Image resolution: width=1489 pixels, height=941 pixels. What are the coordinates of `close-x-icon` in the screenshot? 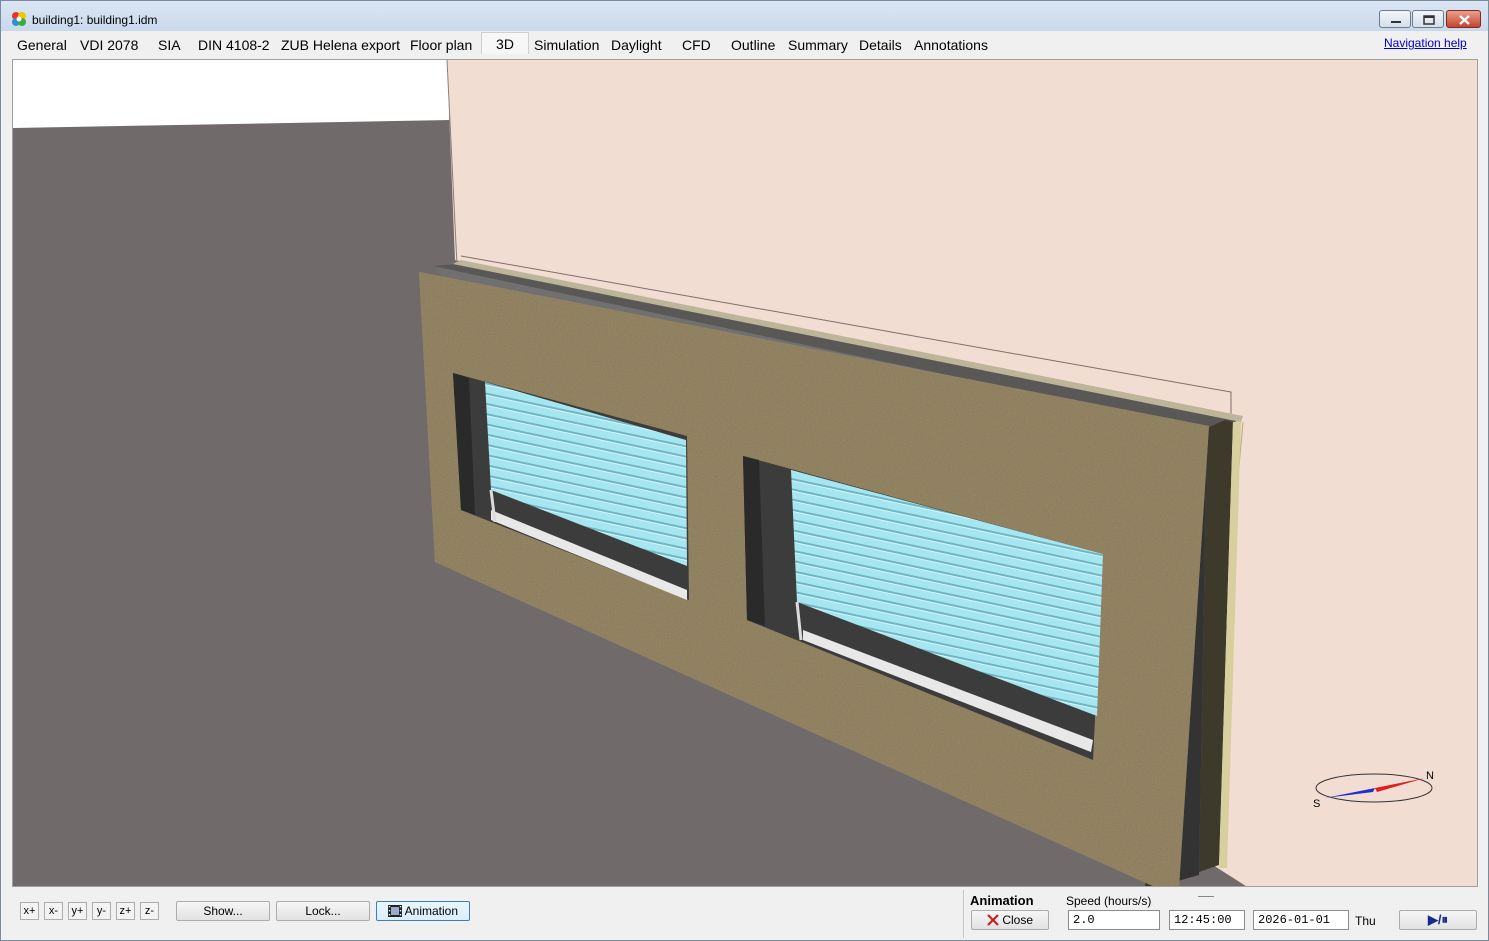 It's located at (993, 920).